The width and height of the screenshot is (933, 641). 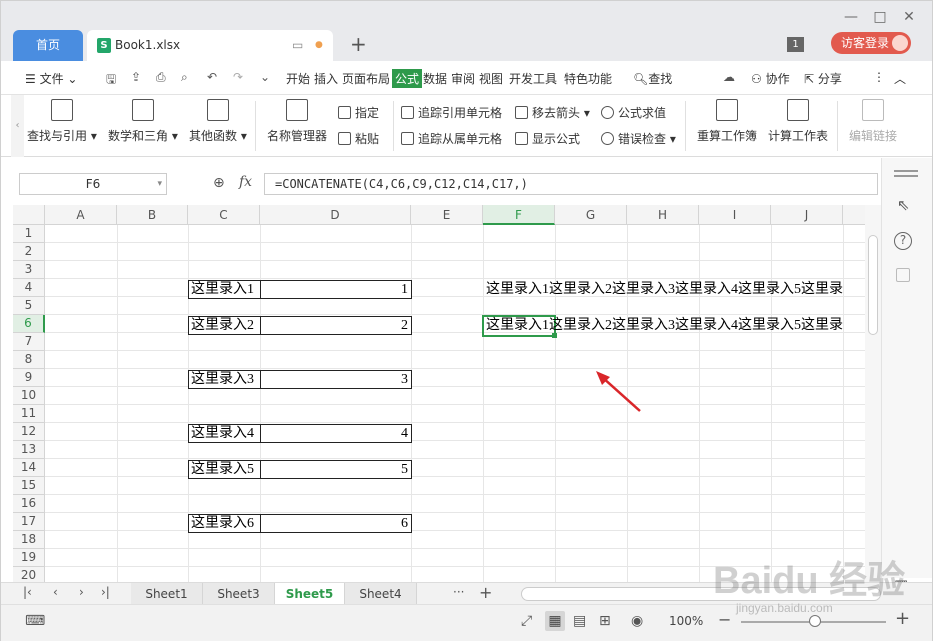 I want to click on window-count-badge: 1, so click(x=795, y=44).